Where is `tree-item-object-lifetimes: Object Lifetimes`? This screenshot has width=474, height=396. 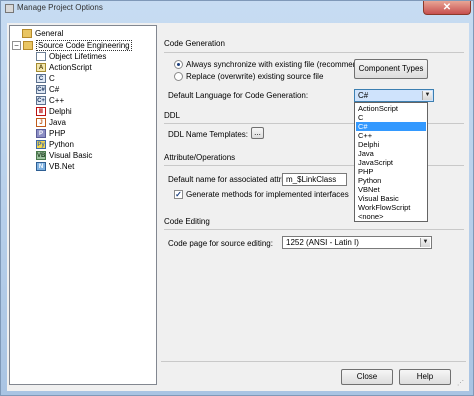 tree-item-object-lifetimes: Object Lifetimes is located at coordinates (71, 56).